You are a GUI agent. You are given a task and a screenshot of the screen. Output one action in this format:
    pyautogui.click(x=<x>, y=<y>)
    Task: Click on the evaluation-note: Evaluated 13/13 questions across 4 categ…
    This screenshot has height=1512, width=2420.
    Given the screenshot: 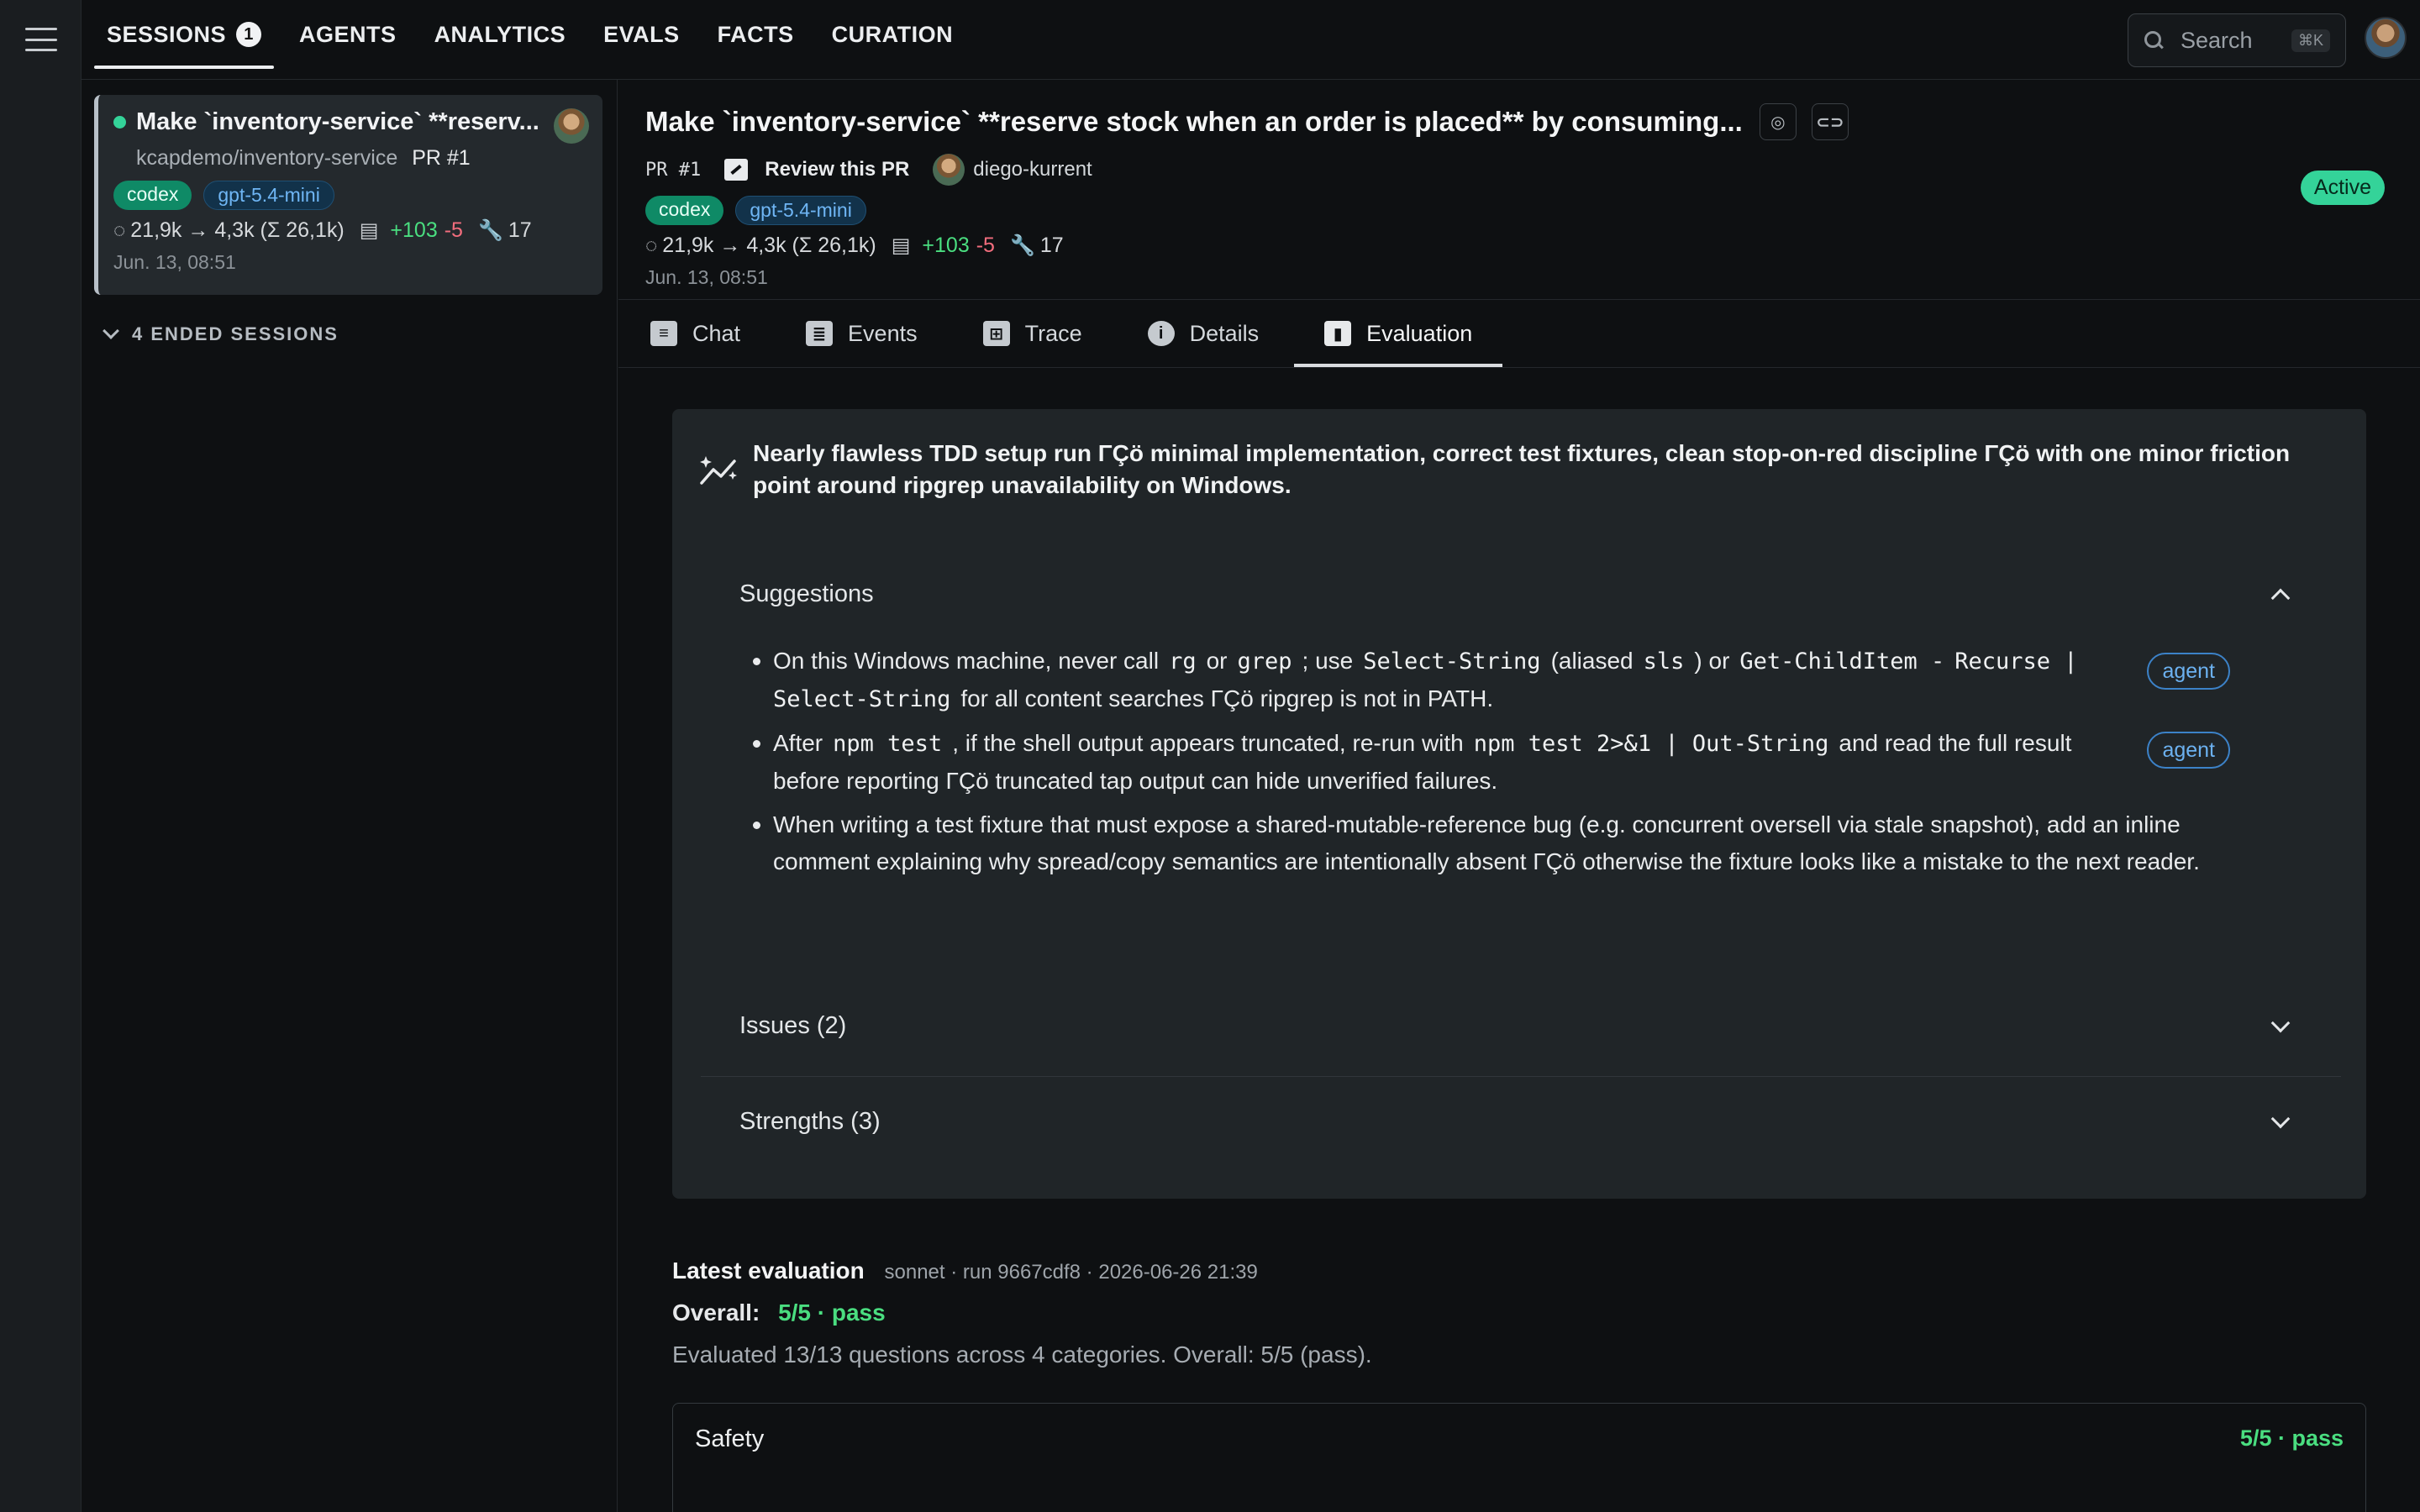 What is the action you would take?
    pyautogui.click(x=1022, y=1354)
    